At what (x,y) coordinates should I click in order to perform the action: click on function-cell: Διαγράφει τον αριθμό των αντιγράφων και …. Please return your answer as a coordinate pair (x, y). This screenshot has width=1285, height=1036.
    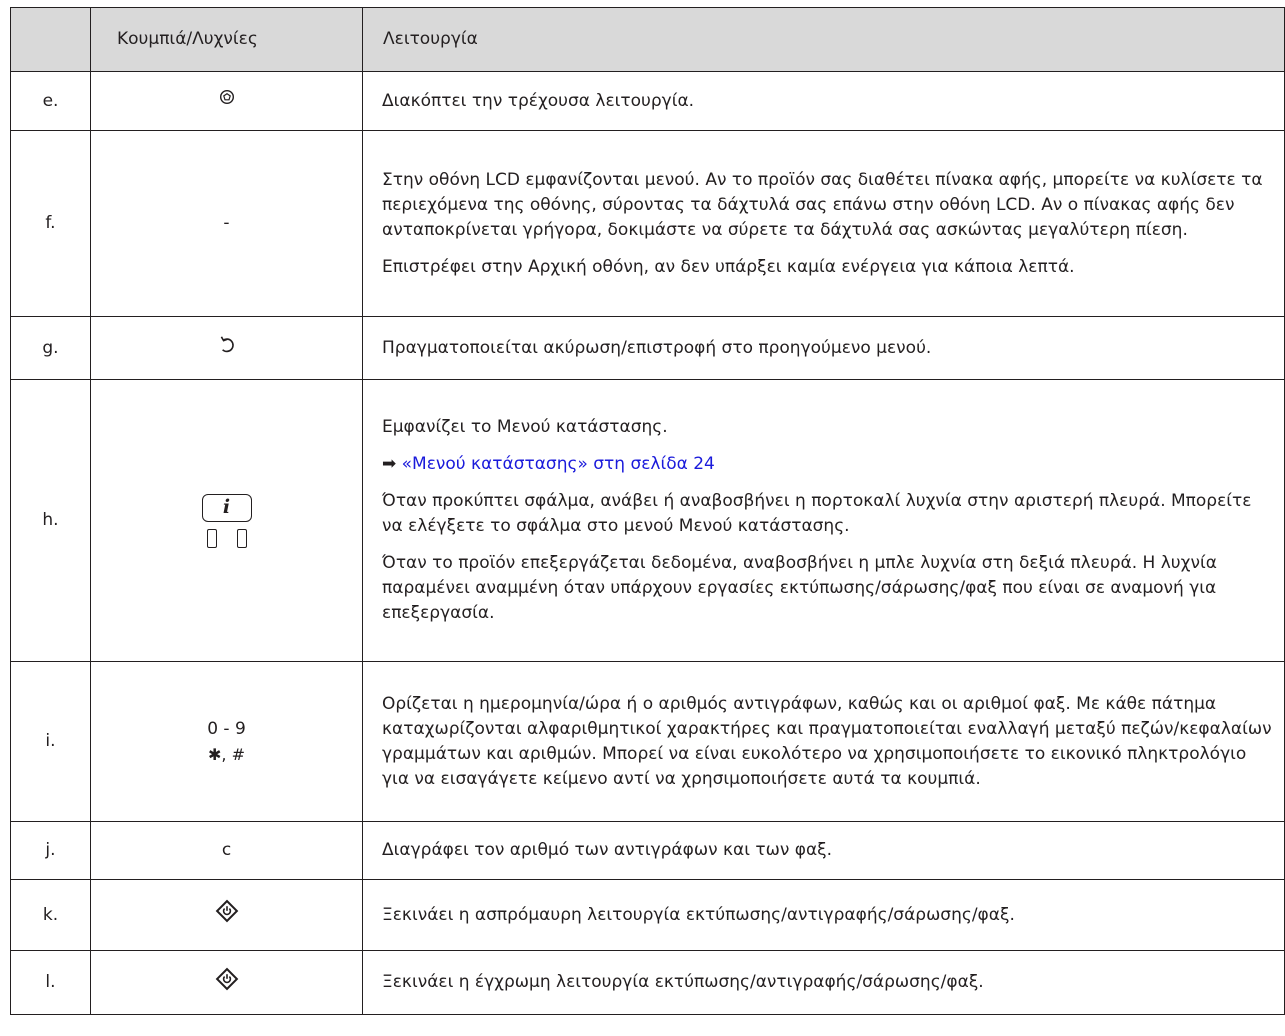
    Looking at the image, I should click on (823, 850).